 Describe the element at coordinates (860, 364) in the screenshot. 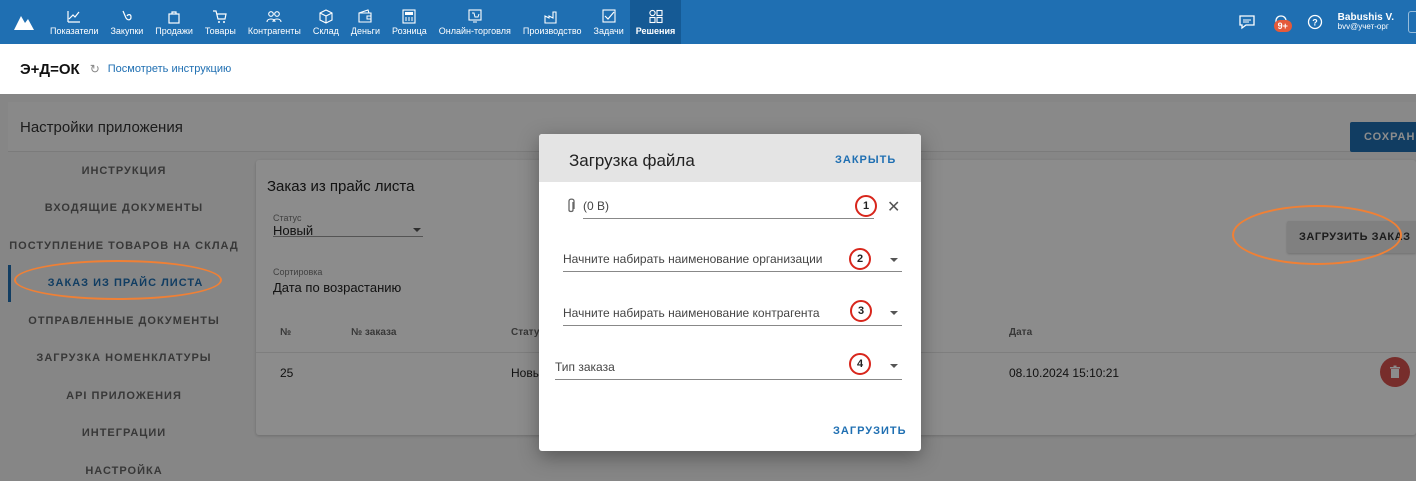

I see `step-number-4: 4` at that location.